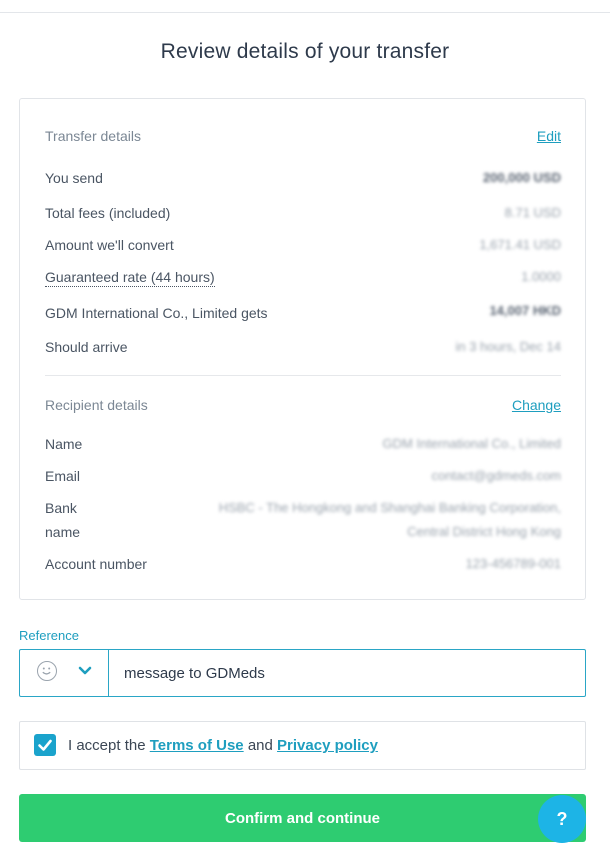 The width and height of the screenshot is (610, 856). I want to click on reference-field, so click(302, 673).